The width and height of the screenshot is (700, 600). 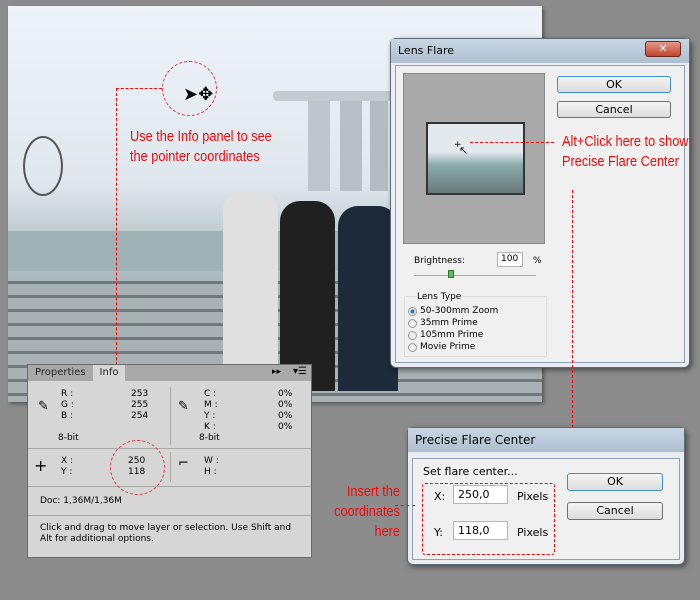 I want to click on annotation-insert: Insert the coordinates here, so click(x=367, y=511).